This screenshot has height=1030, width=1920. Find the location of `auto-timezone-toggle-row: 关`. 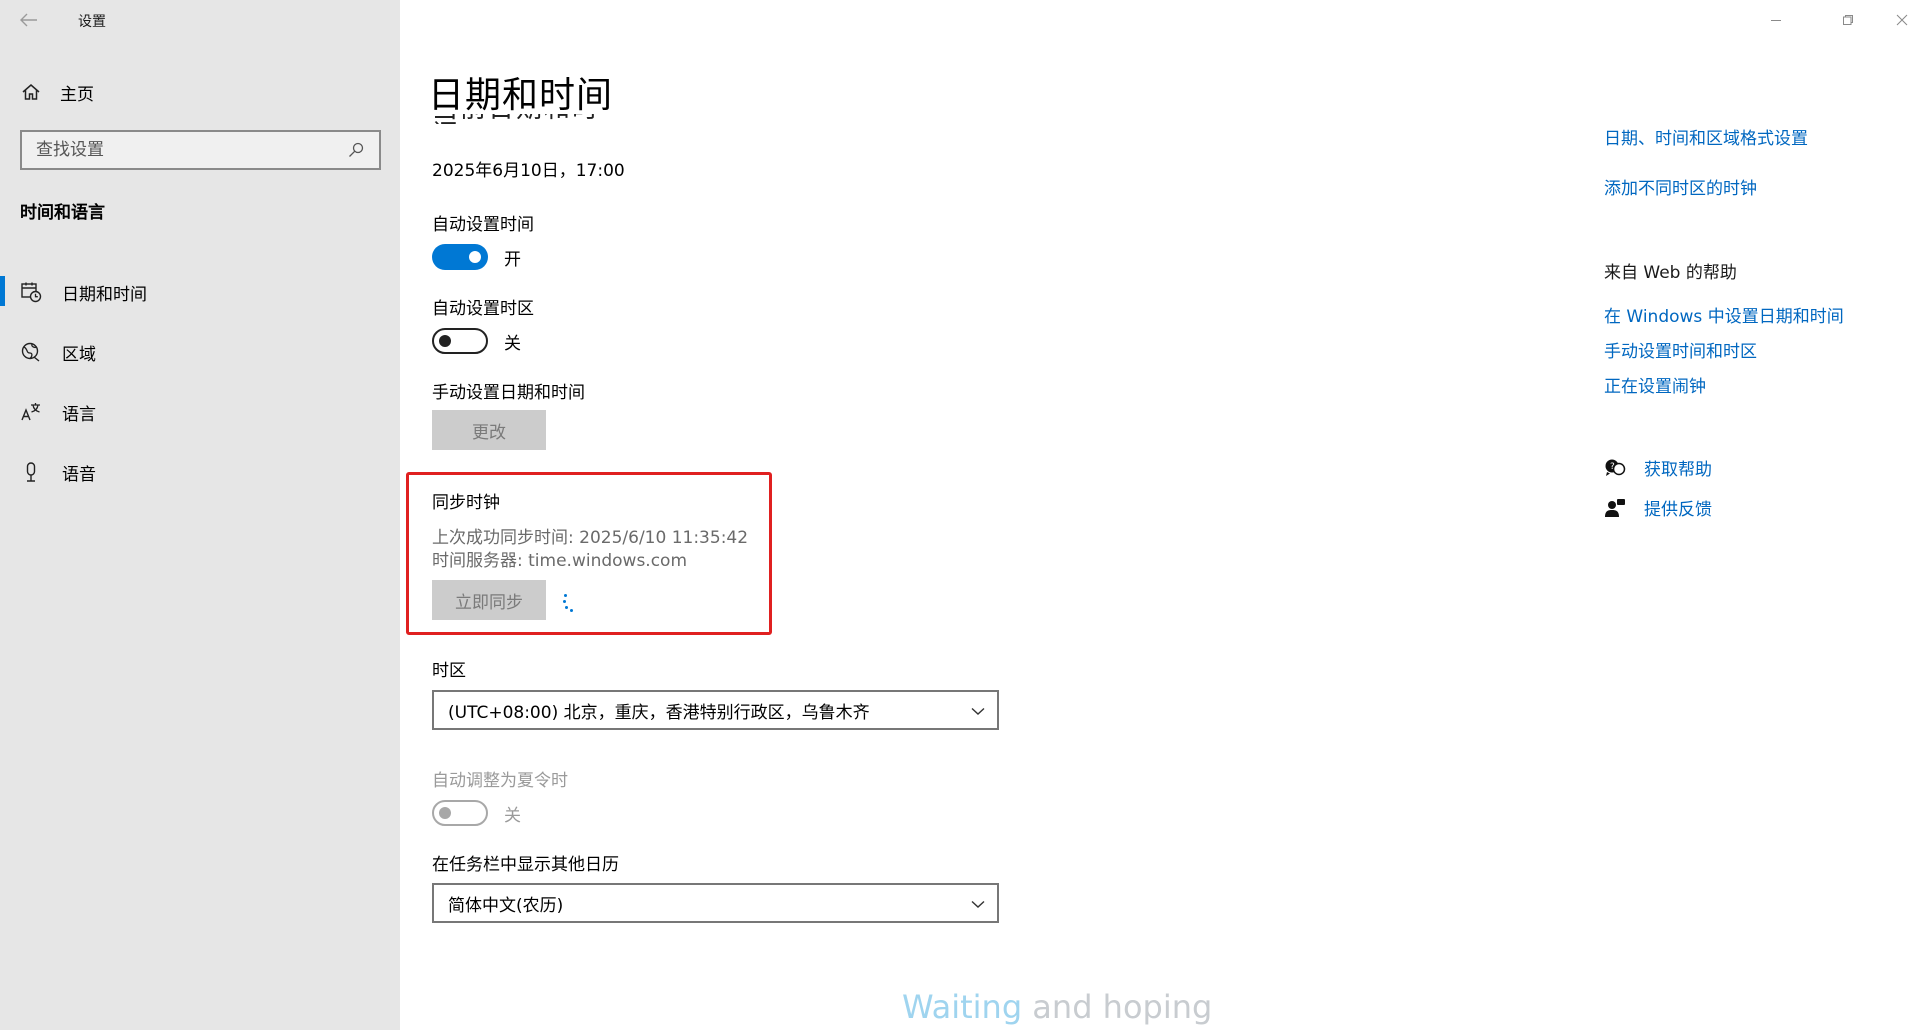

auto-timezone-toggle-row: 关 is located at coordinates (476, 341).